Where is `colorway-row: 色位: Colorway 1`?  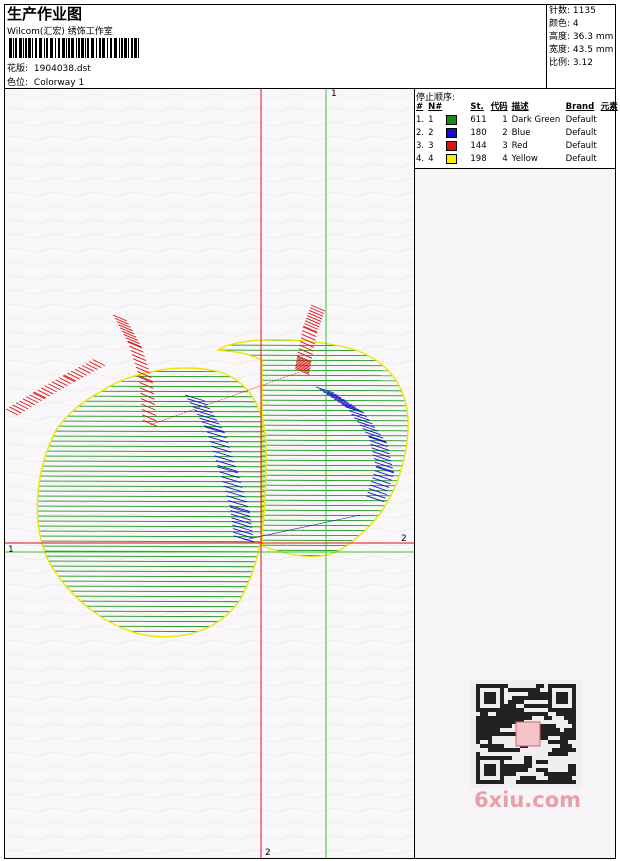
colorway-row: 色位: Colorway 1 is located at coordinates (45, 81).